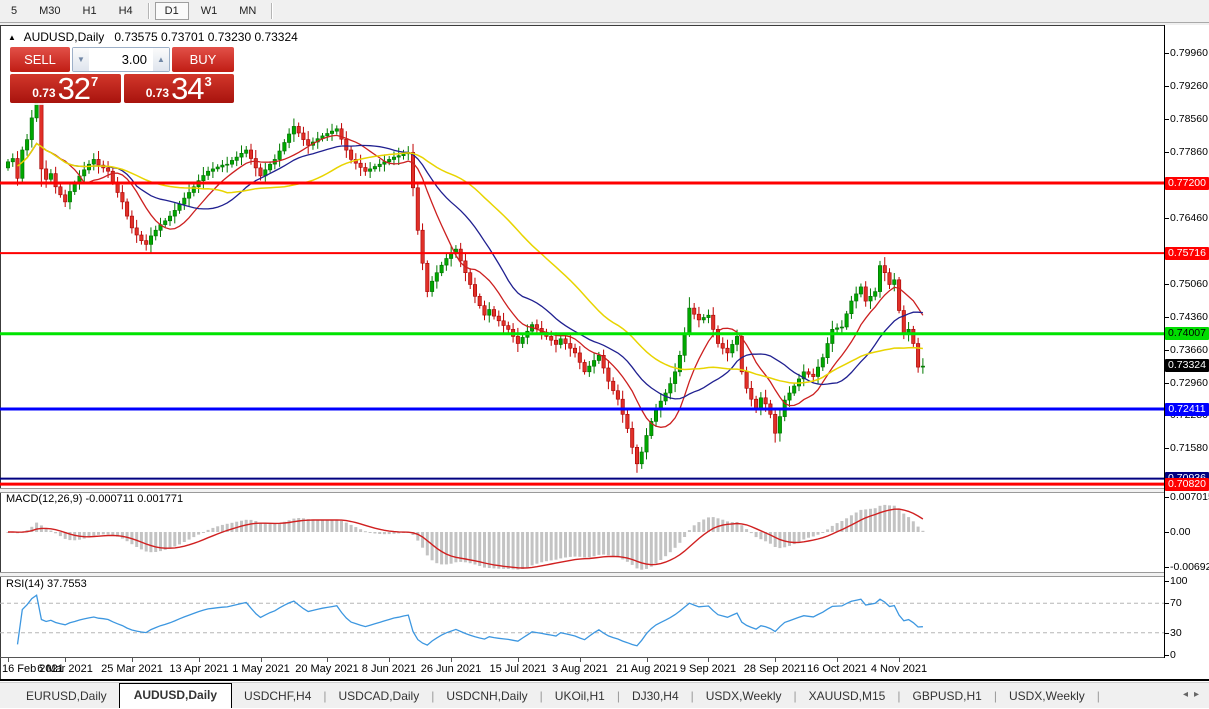 This screenshot has width=1209, height=709. I want to click on price-tick-0.72960: 0.72960, so click(1189, 383).